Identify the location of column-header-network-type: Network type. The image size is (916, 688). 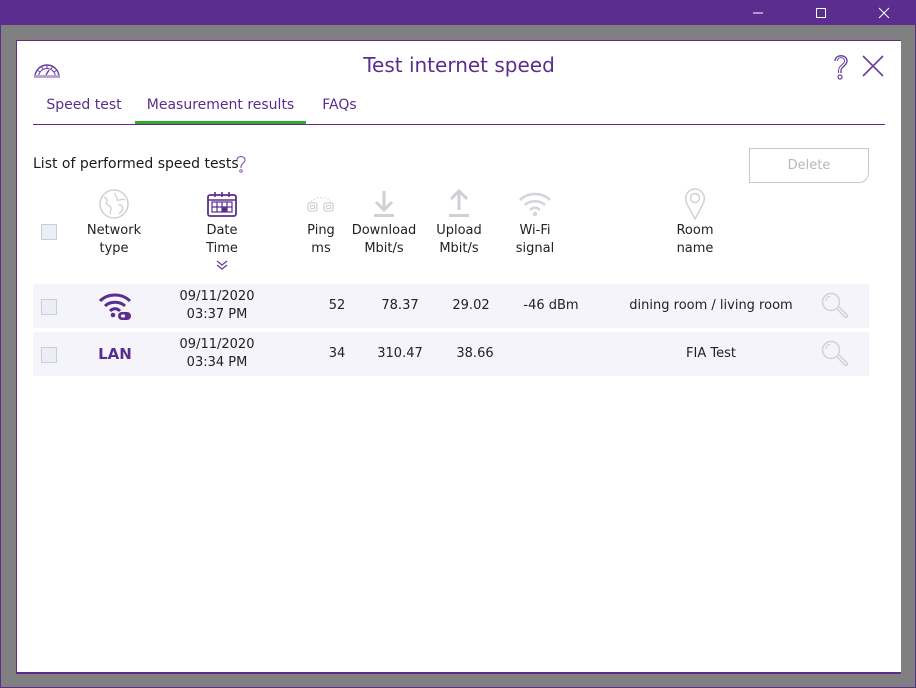
(114, 222).